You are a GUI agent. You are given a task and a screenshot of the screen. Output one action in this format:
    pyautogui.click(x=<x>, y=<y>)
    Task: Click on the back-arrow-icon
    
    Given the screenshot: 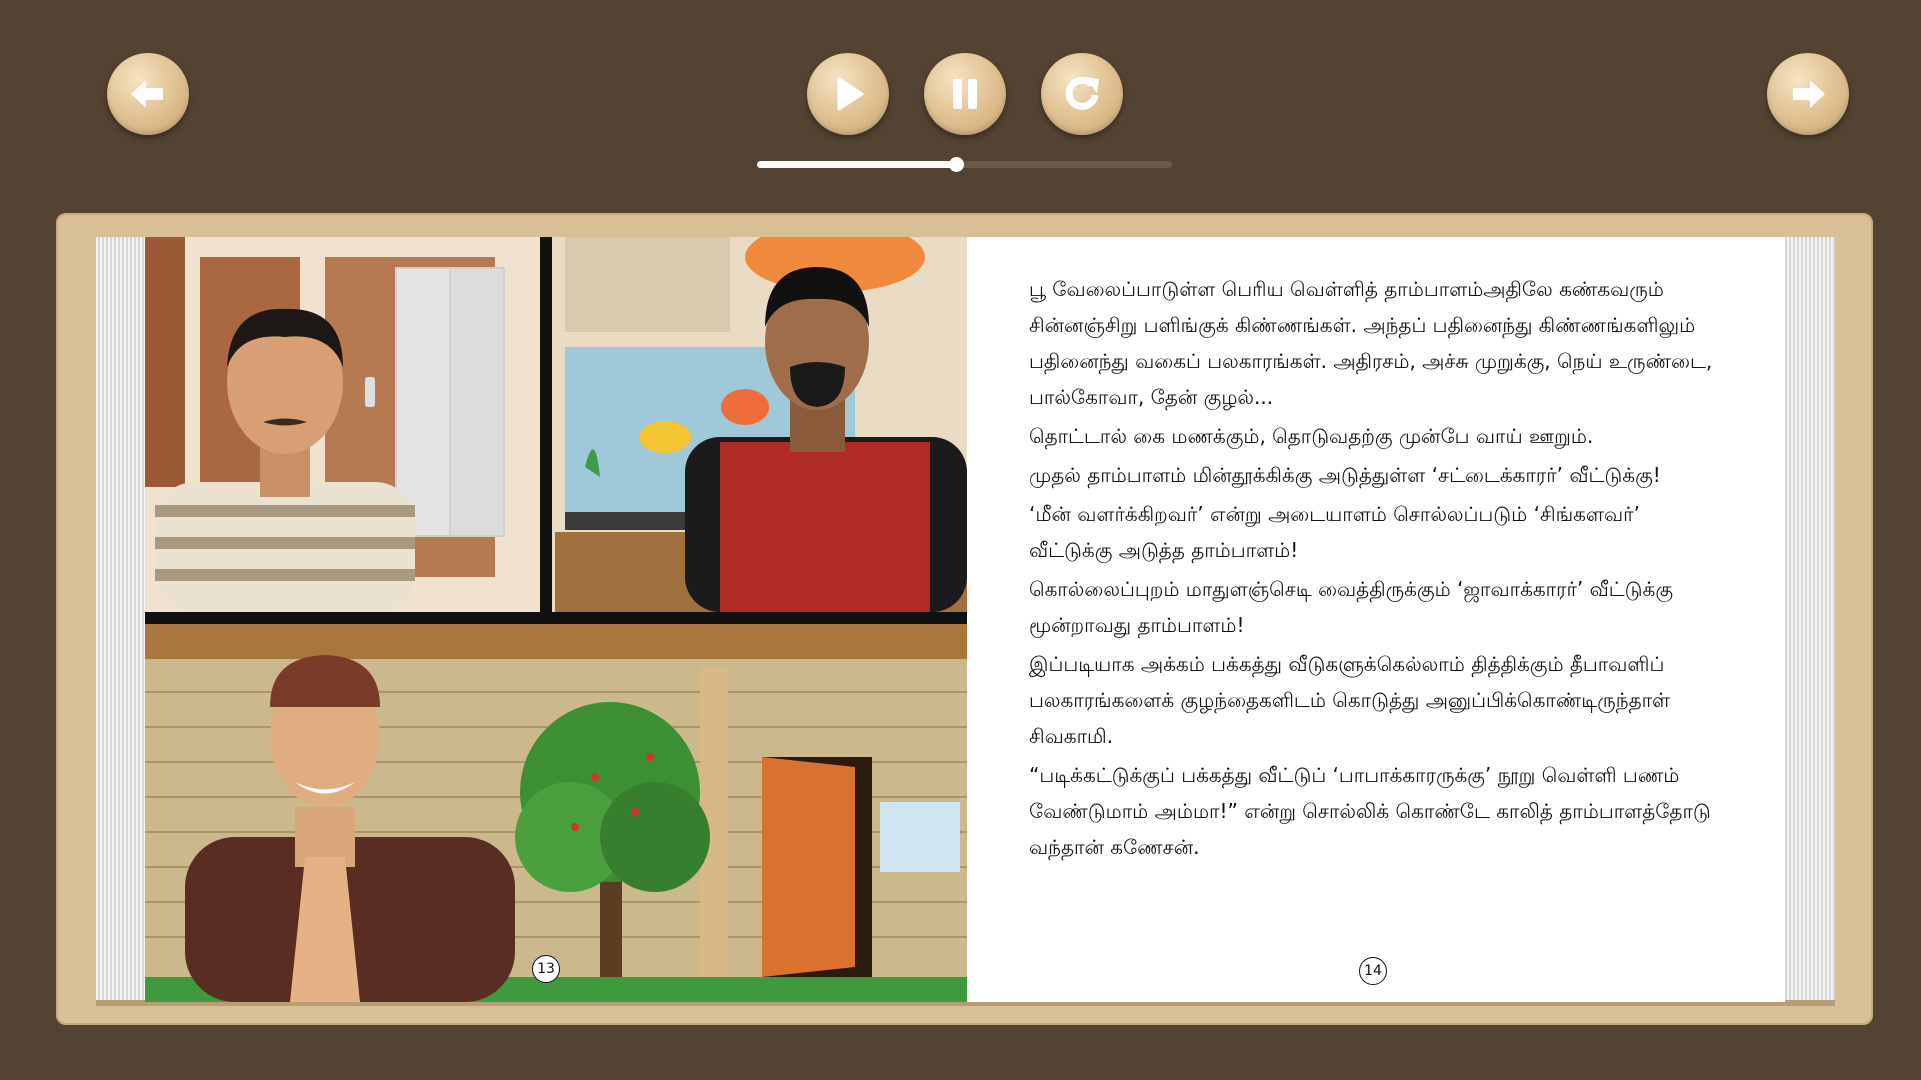 What is the action you would take?
    pyautogui.click(x=147, y=94)
    